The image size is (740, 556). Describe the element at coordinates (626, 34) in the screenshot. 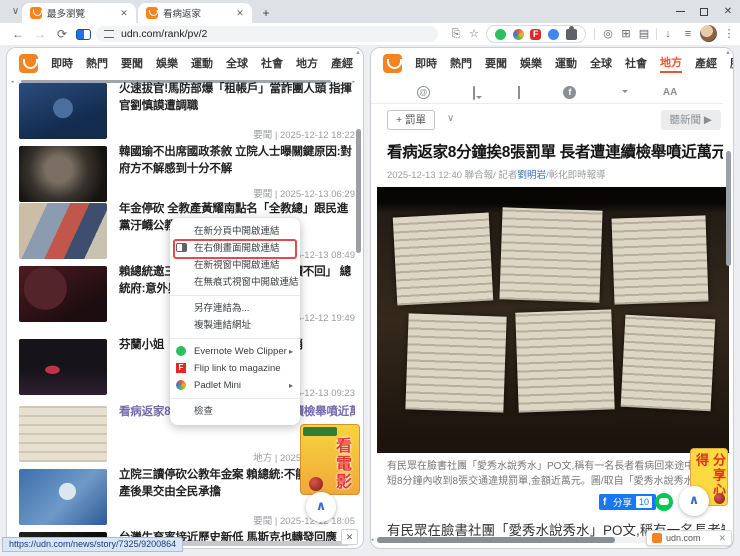

I see `apps-grid-icon: ⊞` at that location.